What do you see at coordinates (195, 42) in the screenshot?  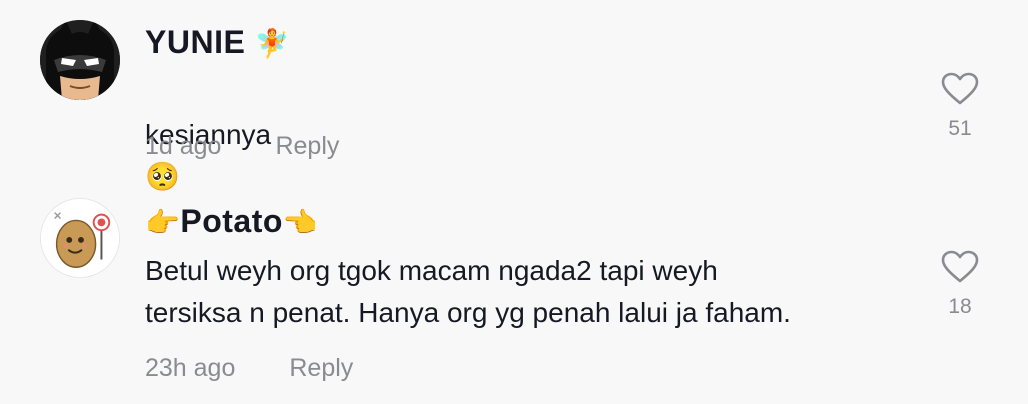 I see `username-text: YUNIE` at bounding box center [195, 42].